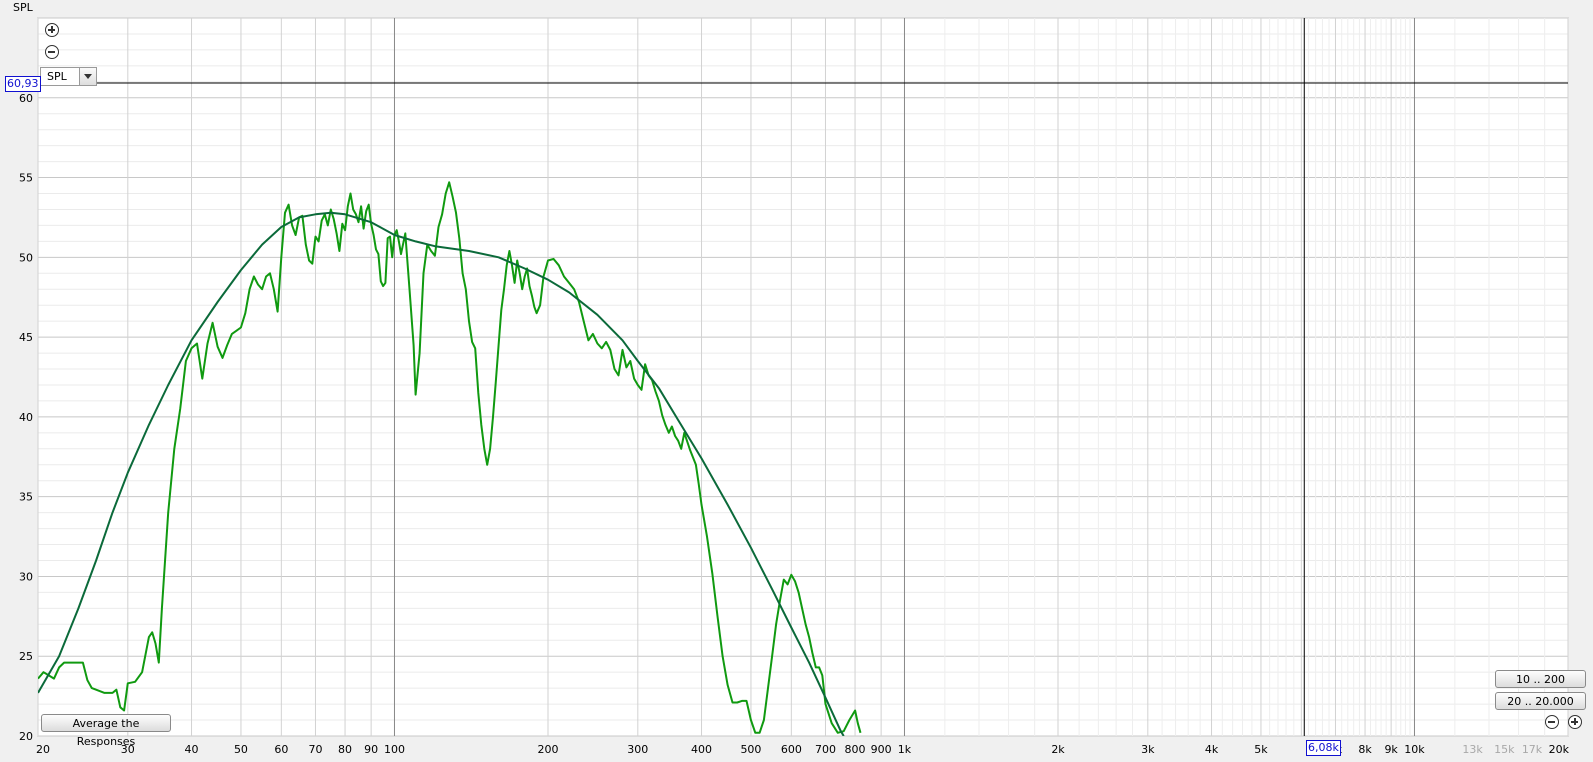 The image size is (1593, 762). I want to click on x-tick-label: 13k, so click(1472, 749).